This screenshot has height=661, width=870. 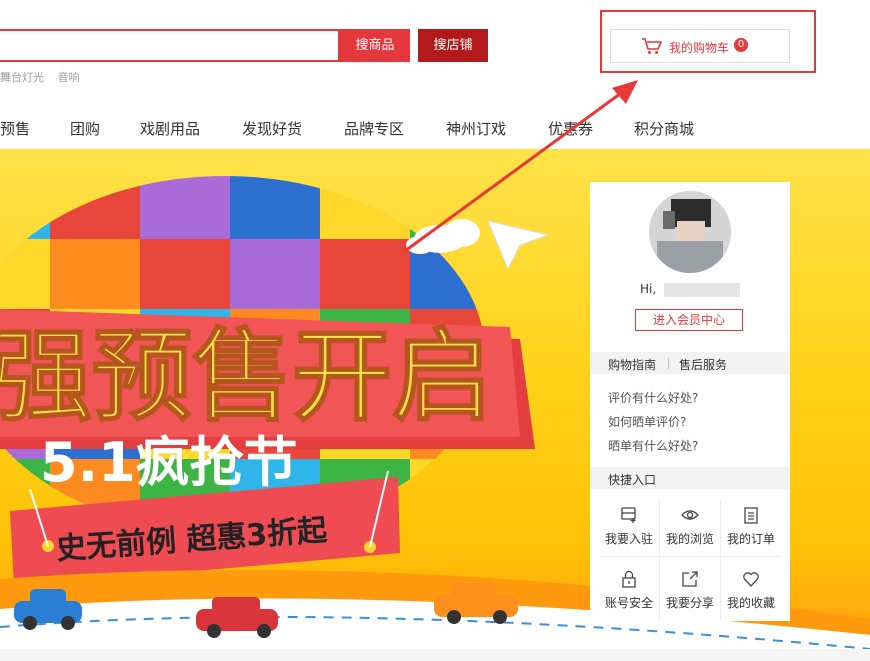 What do you see at coordinates (690, 232) in the screenshot?
I see `avatar` at bounding box center [690, 232].